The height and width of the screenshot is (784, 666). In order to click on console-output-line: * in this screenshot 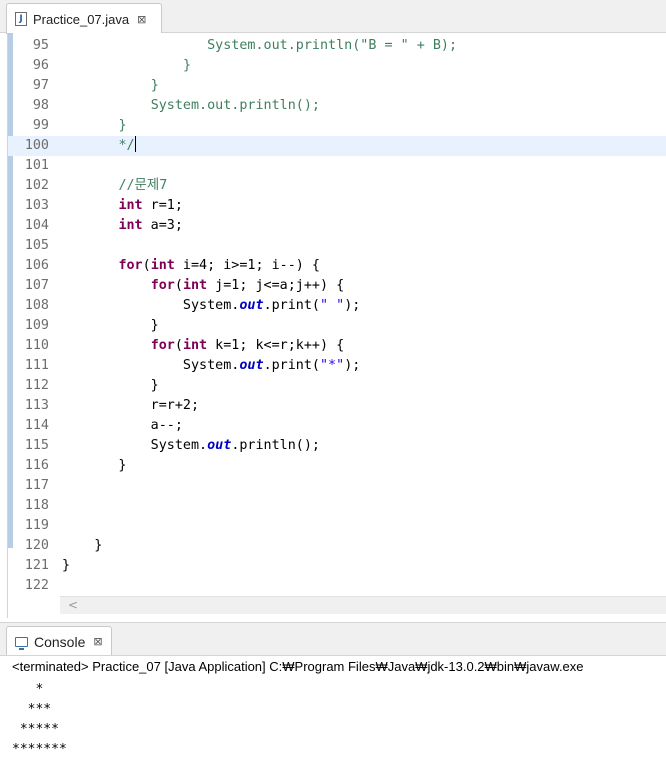, I will do `click(28, 689)`.